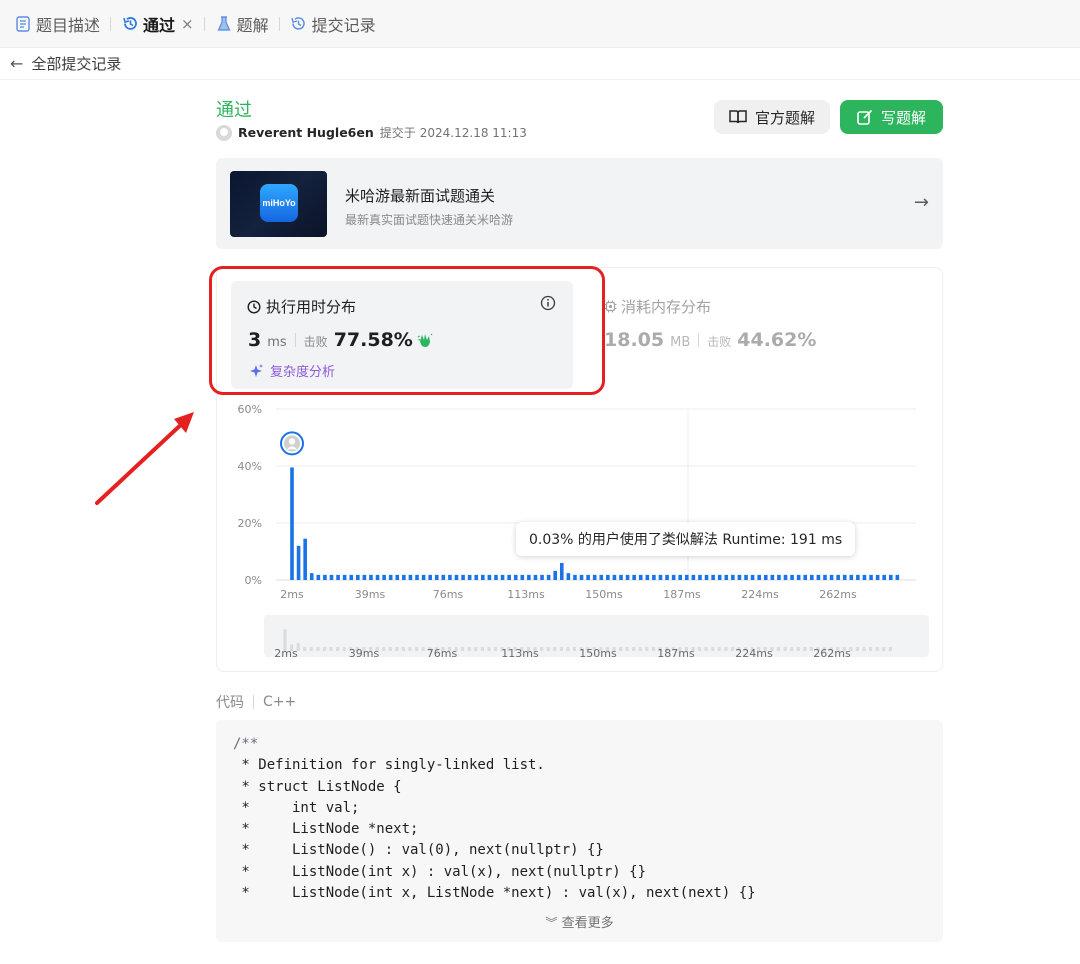  Describe the element at coordinates (250, 523) in the screenshot. I see `y-tick-label: 20%` at that location.